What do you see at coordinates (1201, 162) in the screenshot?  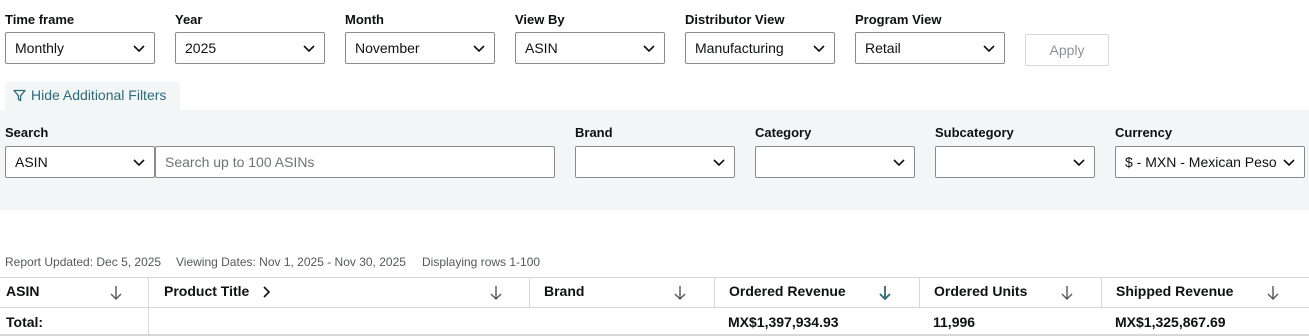 I see `select-value: $ - MXN - Mexican Peso` at bounding box center [1201, 162].